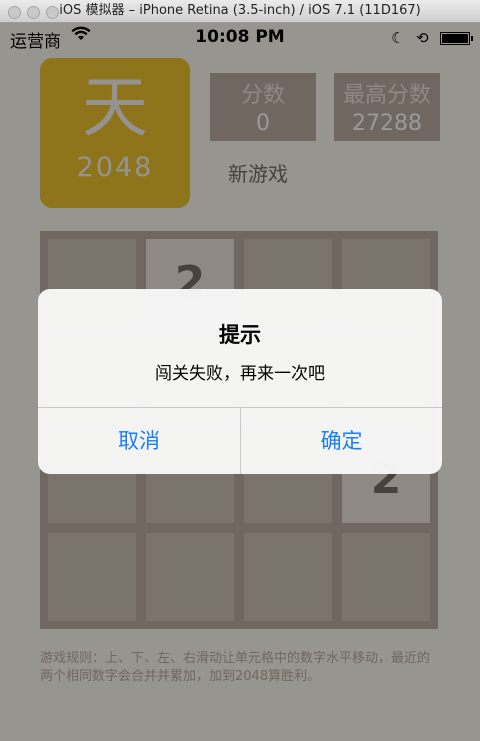 The width and height of the screenshot is (480, 741). I want to click on close-window-button, so click(14, 12).